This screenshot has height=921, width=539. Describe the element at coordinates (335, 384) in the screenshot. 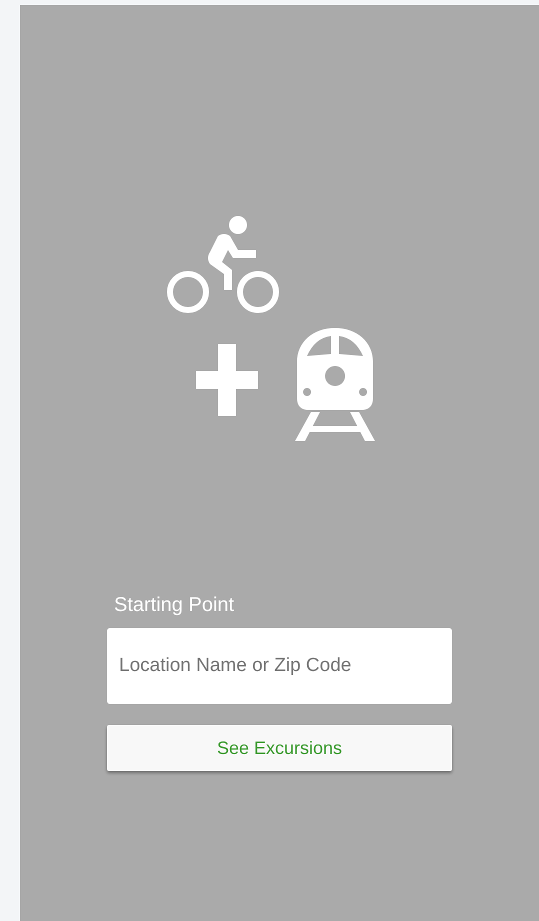

I see `train-icon` at that location.